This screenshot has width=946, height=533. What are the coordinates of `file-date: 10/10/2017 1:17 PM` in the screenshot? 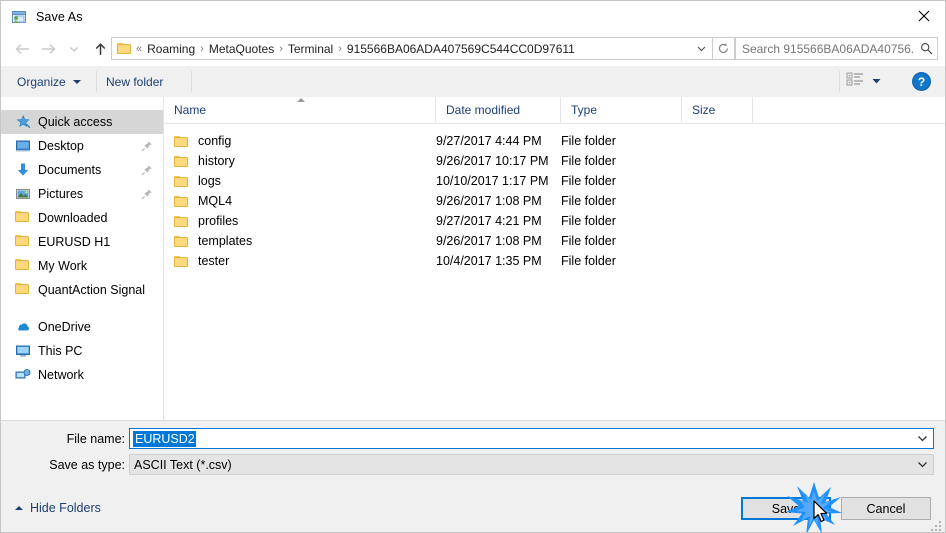 It's located at (492, 181).